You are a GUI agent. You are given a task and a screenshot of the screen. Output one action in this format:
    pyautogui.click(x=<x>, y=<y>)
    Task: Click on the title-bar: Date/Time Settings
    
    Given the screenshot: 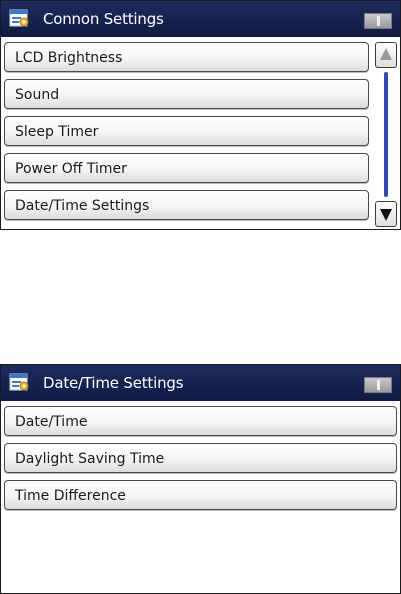 What is the action you would take?
    pyautogui.click(x=200, y=383)
    